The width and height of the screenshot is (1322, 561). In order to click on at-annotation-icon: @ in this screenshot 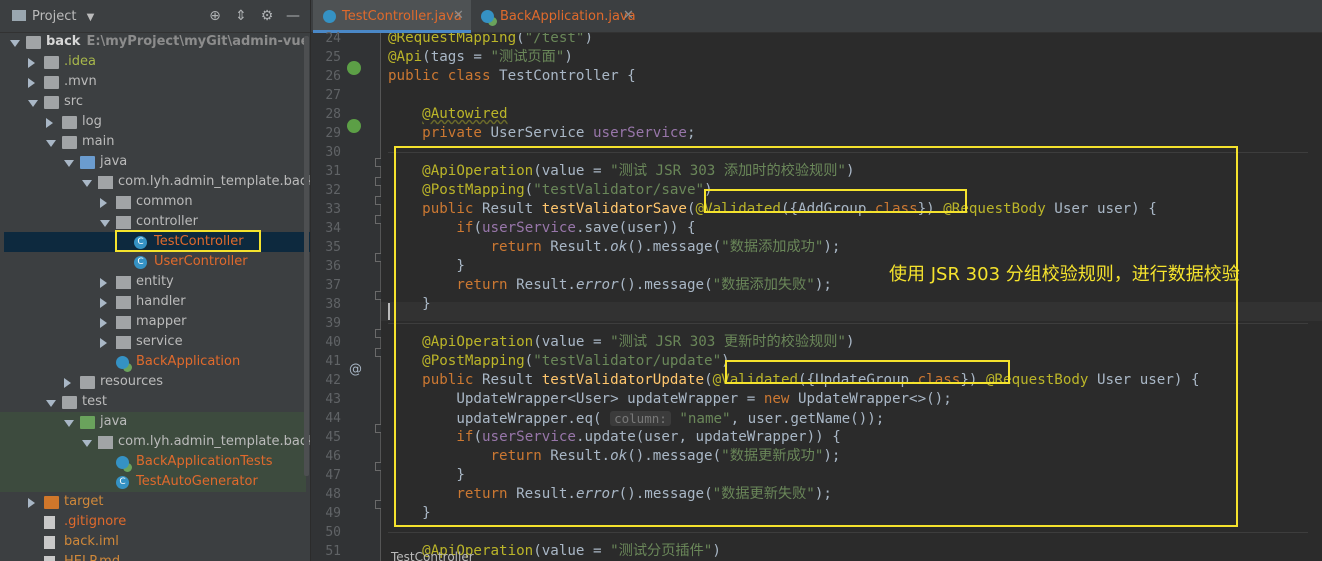, I will do `click(355, 369)`.